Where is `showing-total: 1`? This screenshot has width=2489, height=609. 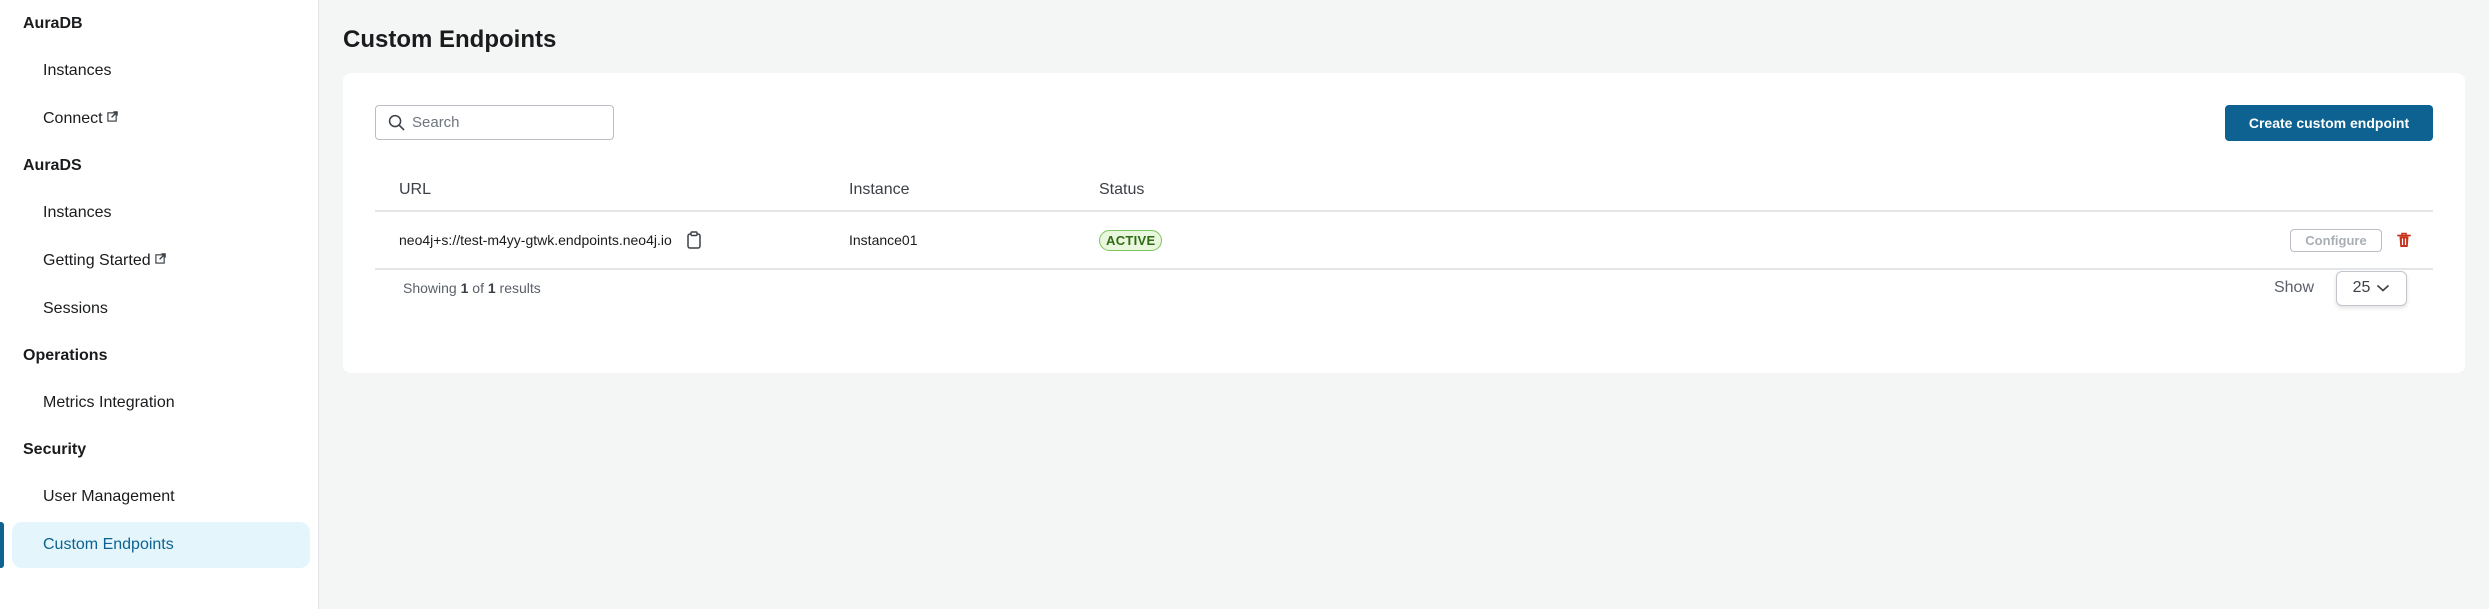 showing-total: 1 is located at coordinates (491, 288).